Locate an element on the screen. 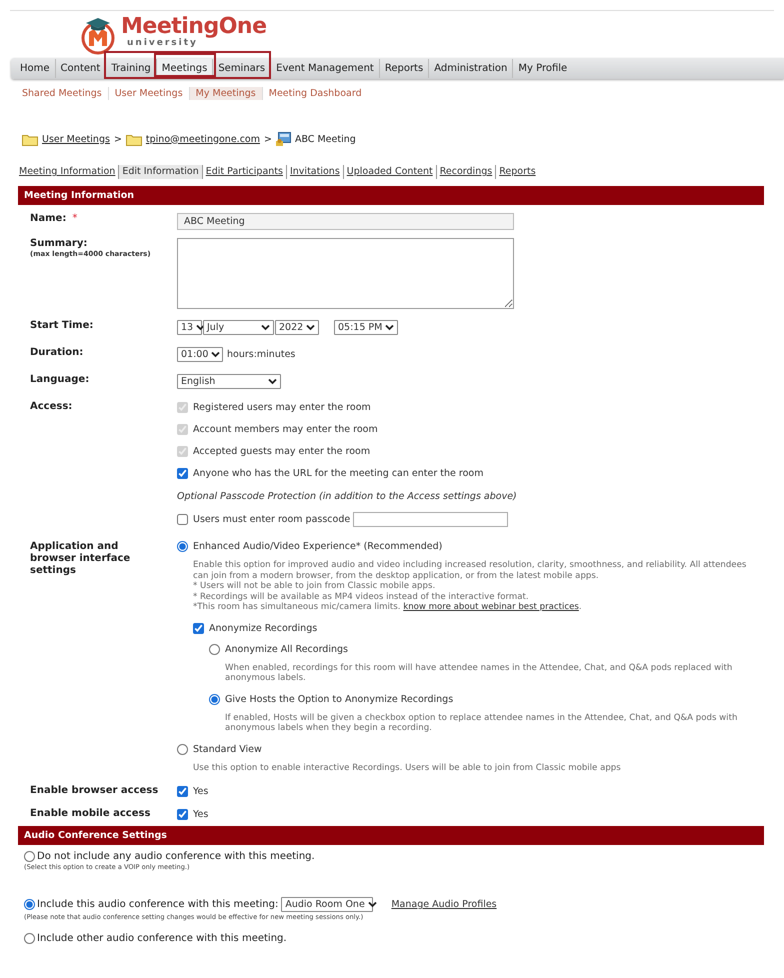  radio-label: Include other audio conference with this meeting. is located at coordinates (162, 938).